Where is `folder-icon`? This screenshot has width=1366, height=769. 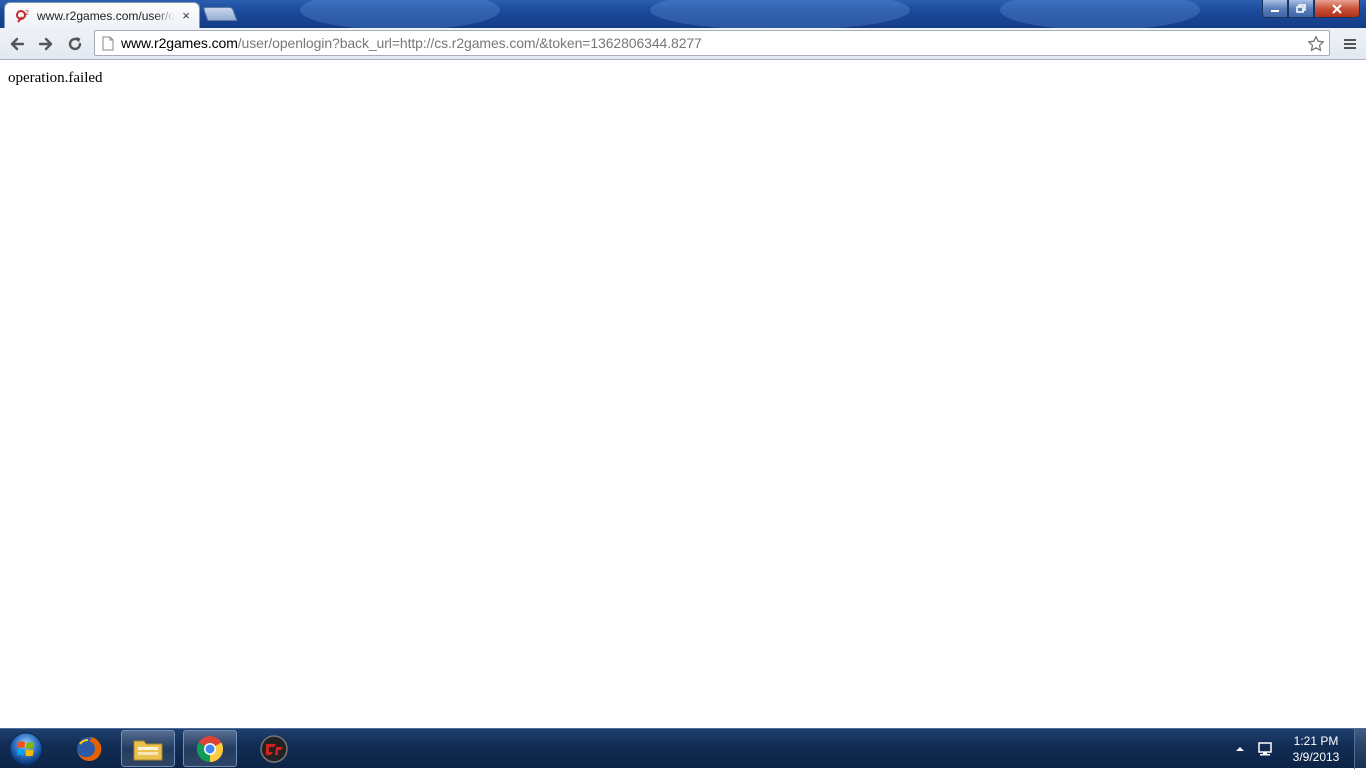 folder-icon is located at coordinates (148, 750).